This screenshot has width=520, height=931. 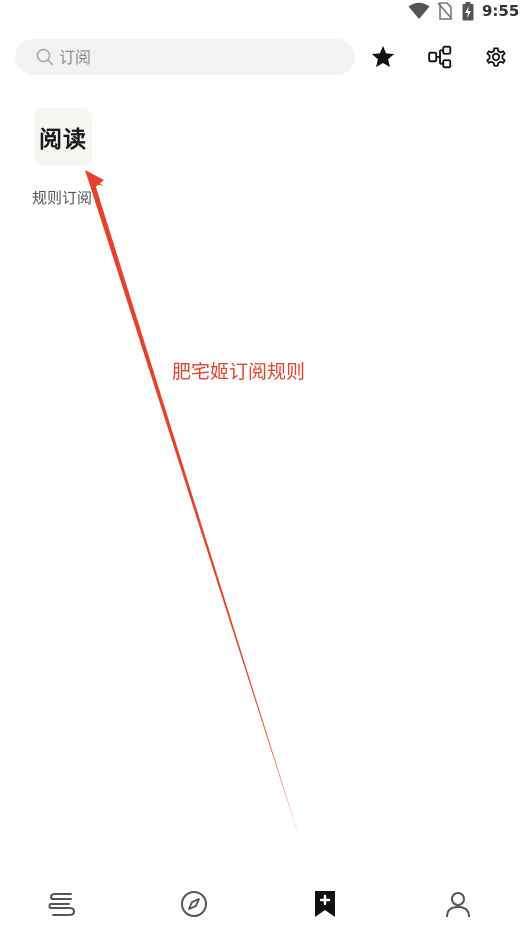 What do you see at coordinates (260, 903) in the screenshot?
I see `bottom-nav` at bounding box center [260, 903].